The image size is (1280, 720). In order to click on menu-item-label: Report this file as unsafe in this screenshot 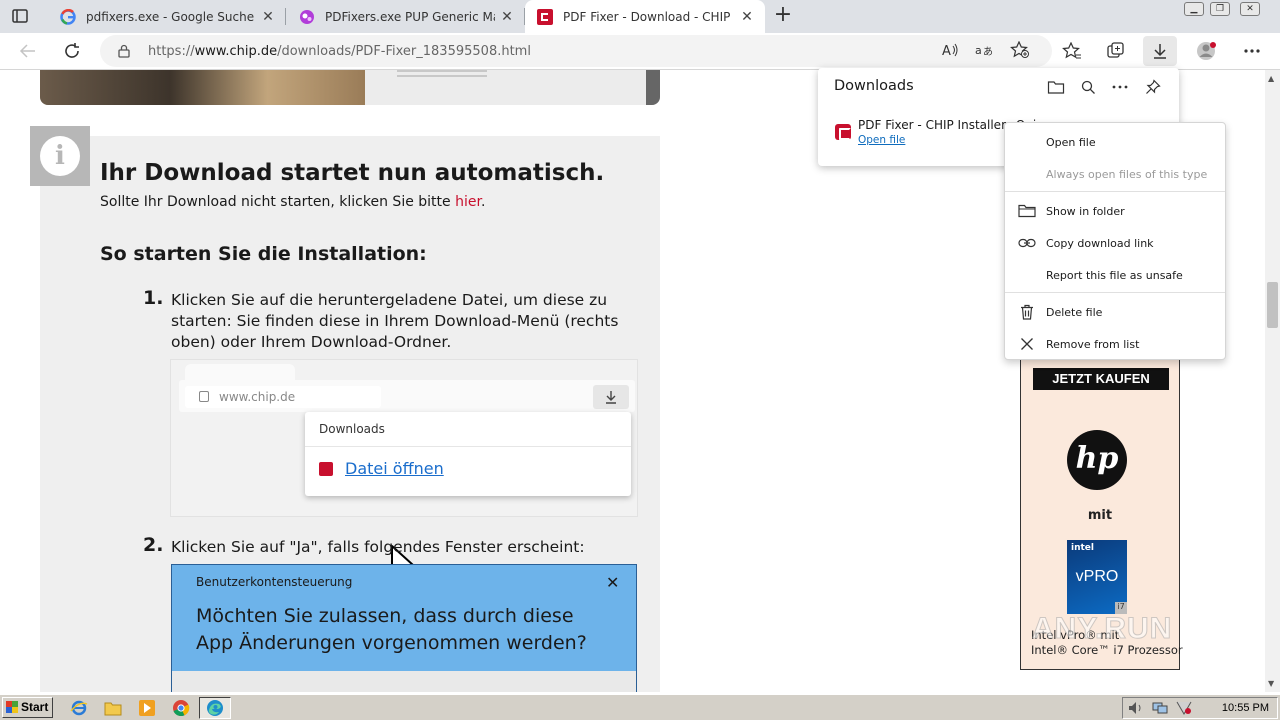, I will do `click(1114, 275)`.